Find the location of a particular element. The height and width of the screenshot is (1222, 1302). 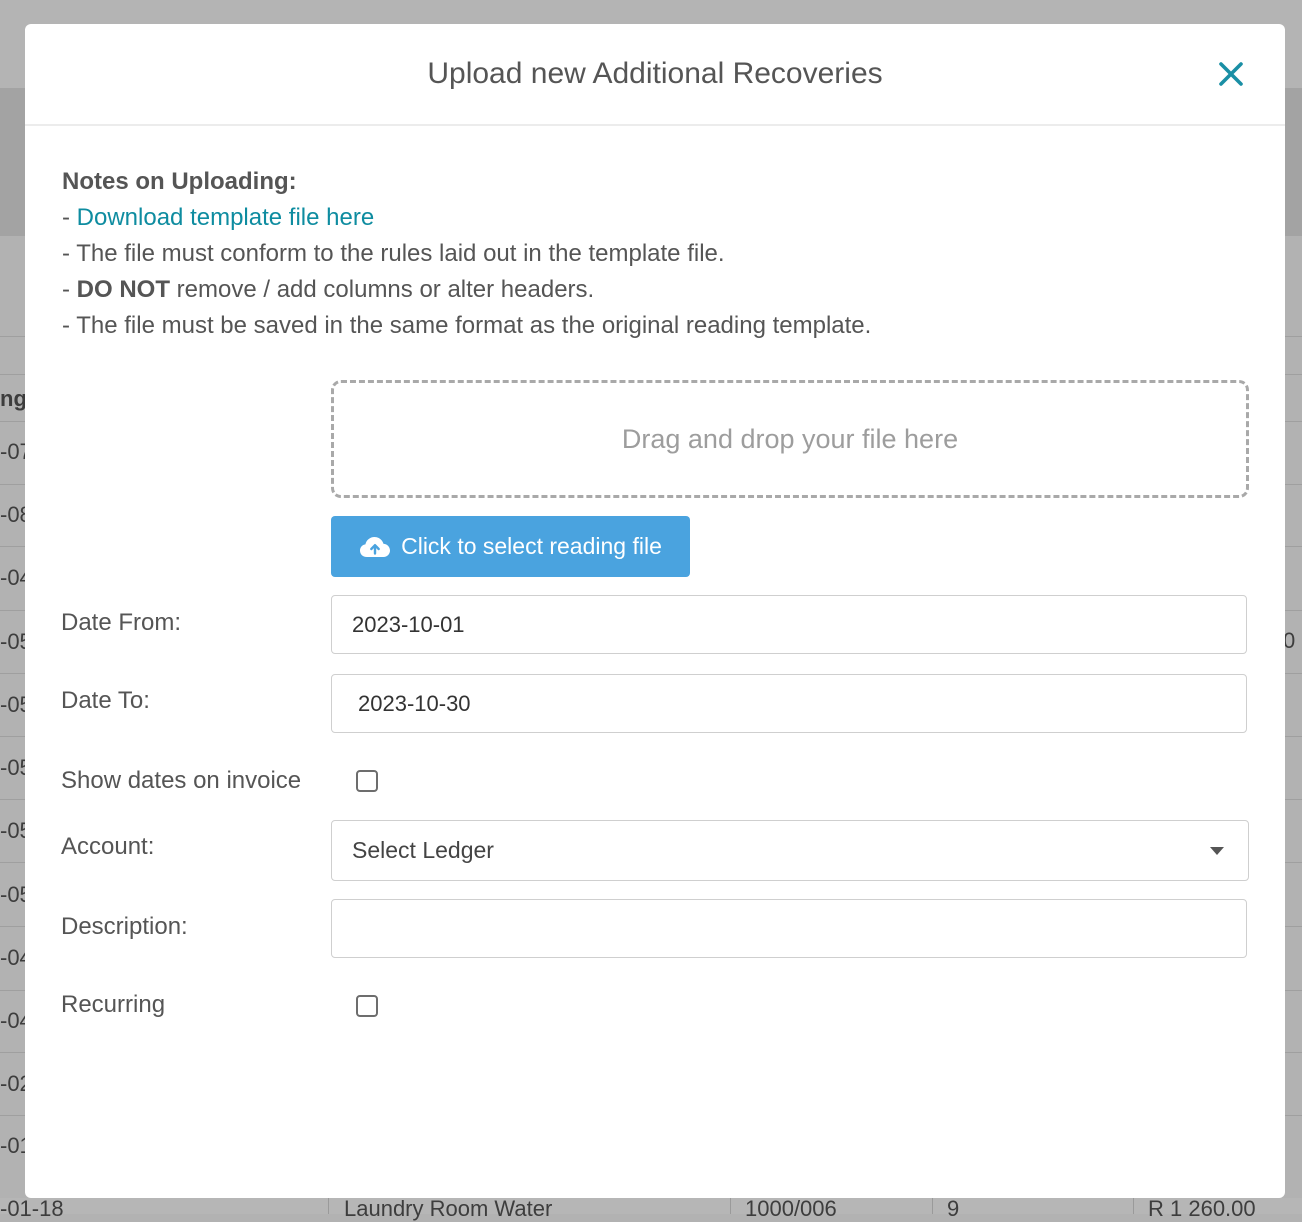

notes-rule-emphasis: DO NOT is located at coordinates (123, 289).